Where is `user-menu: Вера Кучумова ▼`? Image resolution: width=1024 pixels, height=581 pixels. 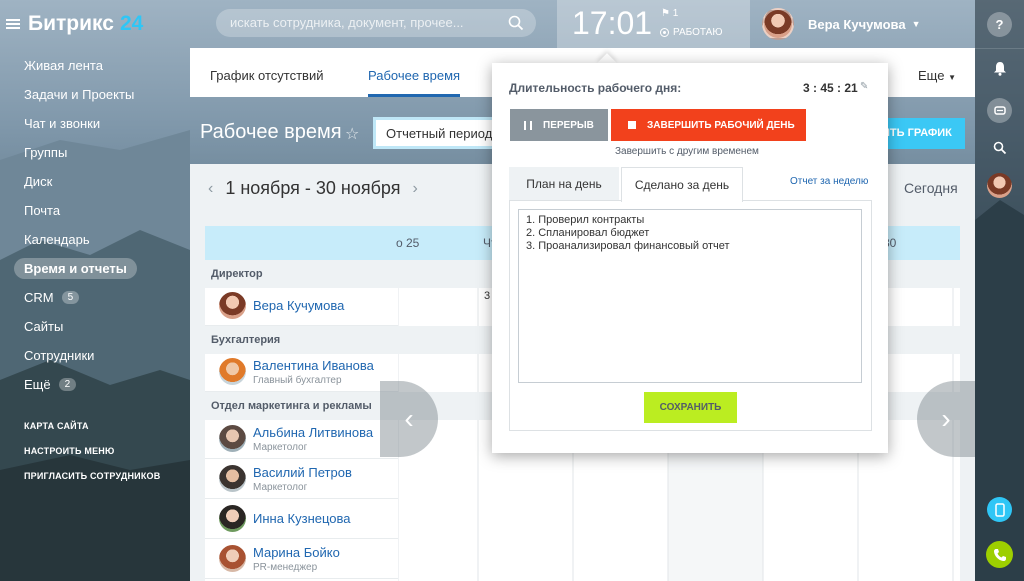
user-menu: Вера Кучумова ▼ is located at coordinates (841, 24).